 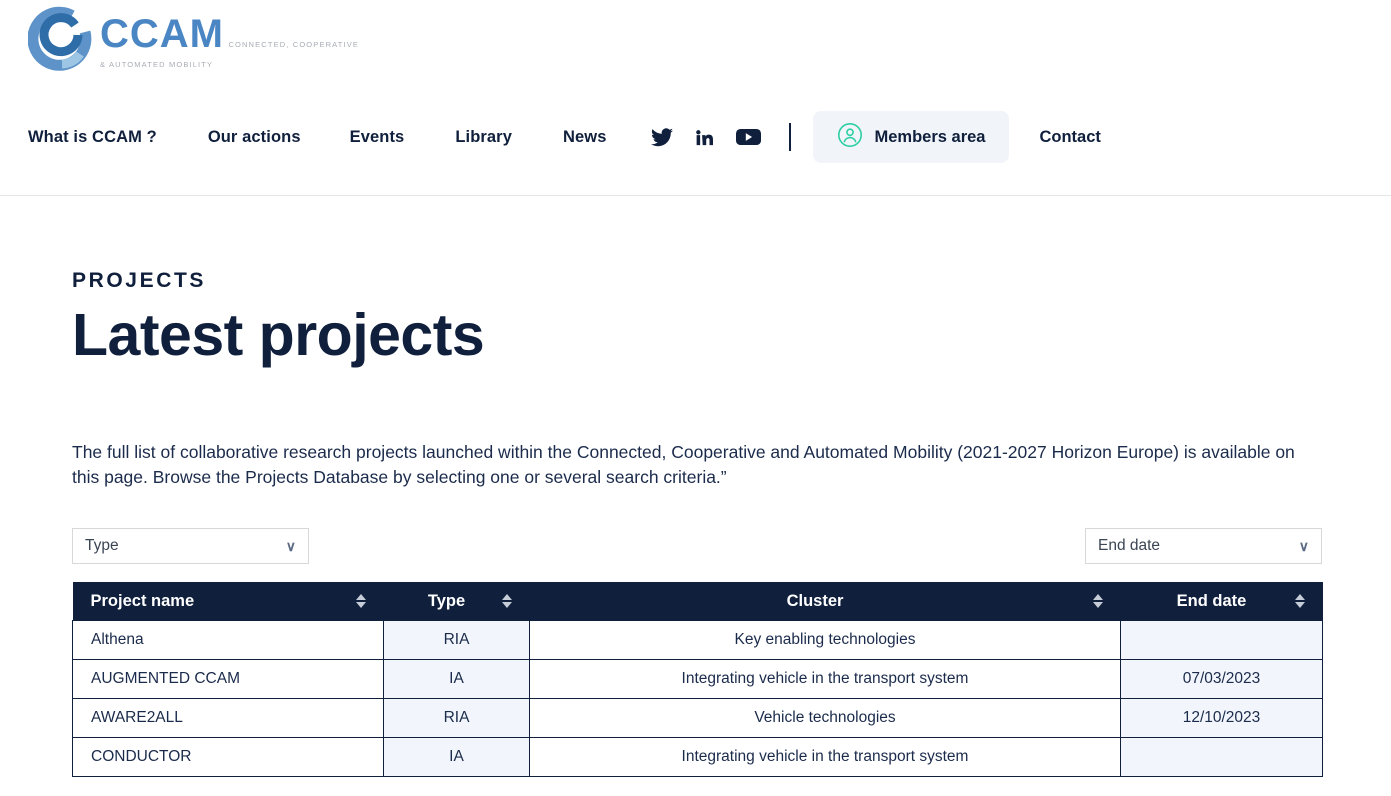 I want to click on column-header-cluster: Cluster, so click(x=825, y=601).